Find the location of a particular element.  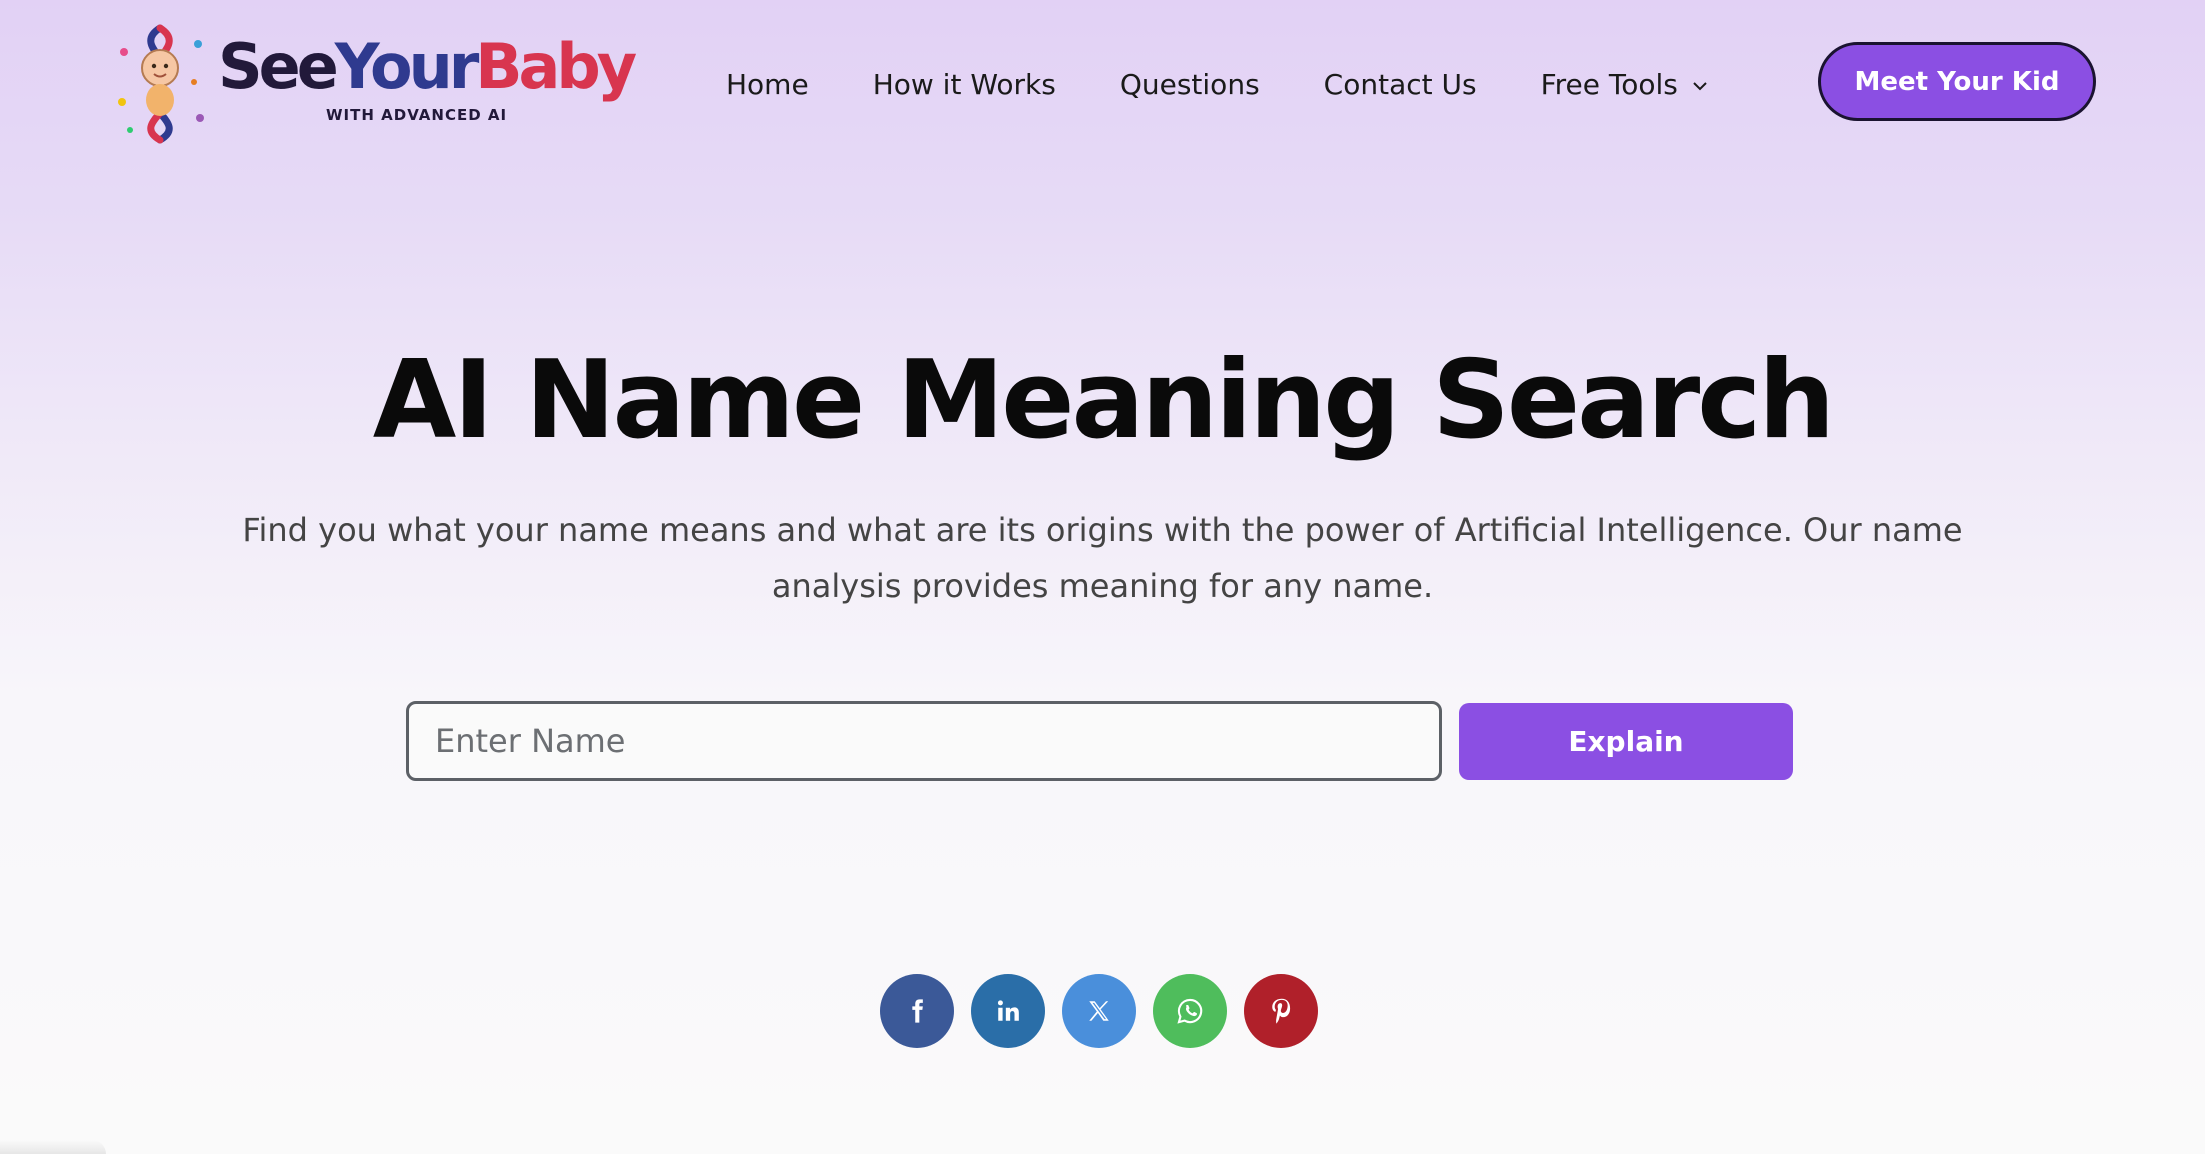

nav-free-tools-label: Free Tools is located at coordinates (1609, 84).